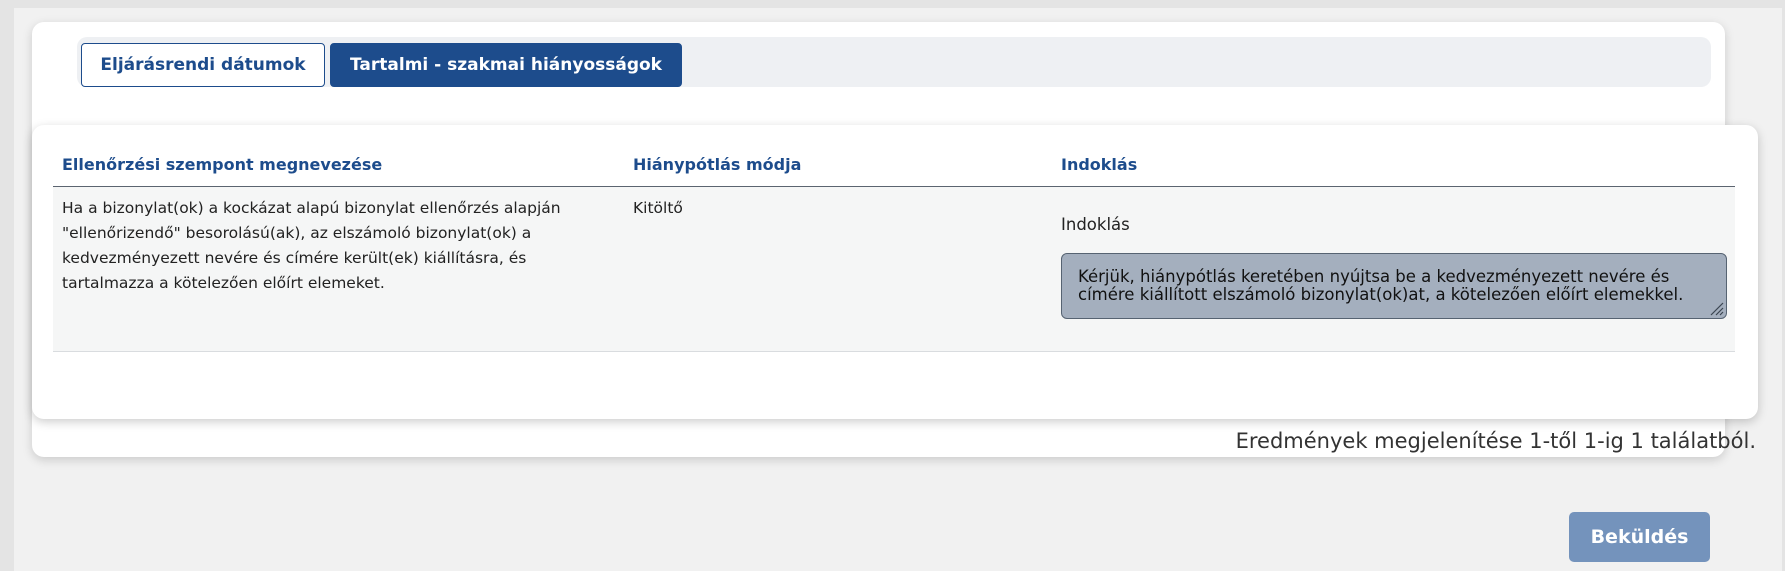  What do you see at coordinates (1639, 537) in the screenshot?
I see `submit-button: Beküldés` at bounding box center [1639, 537].